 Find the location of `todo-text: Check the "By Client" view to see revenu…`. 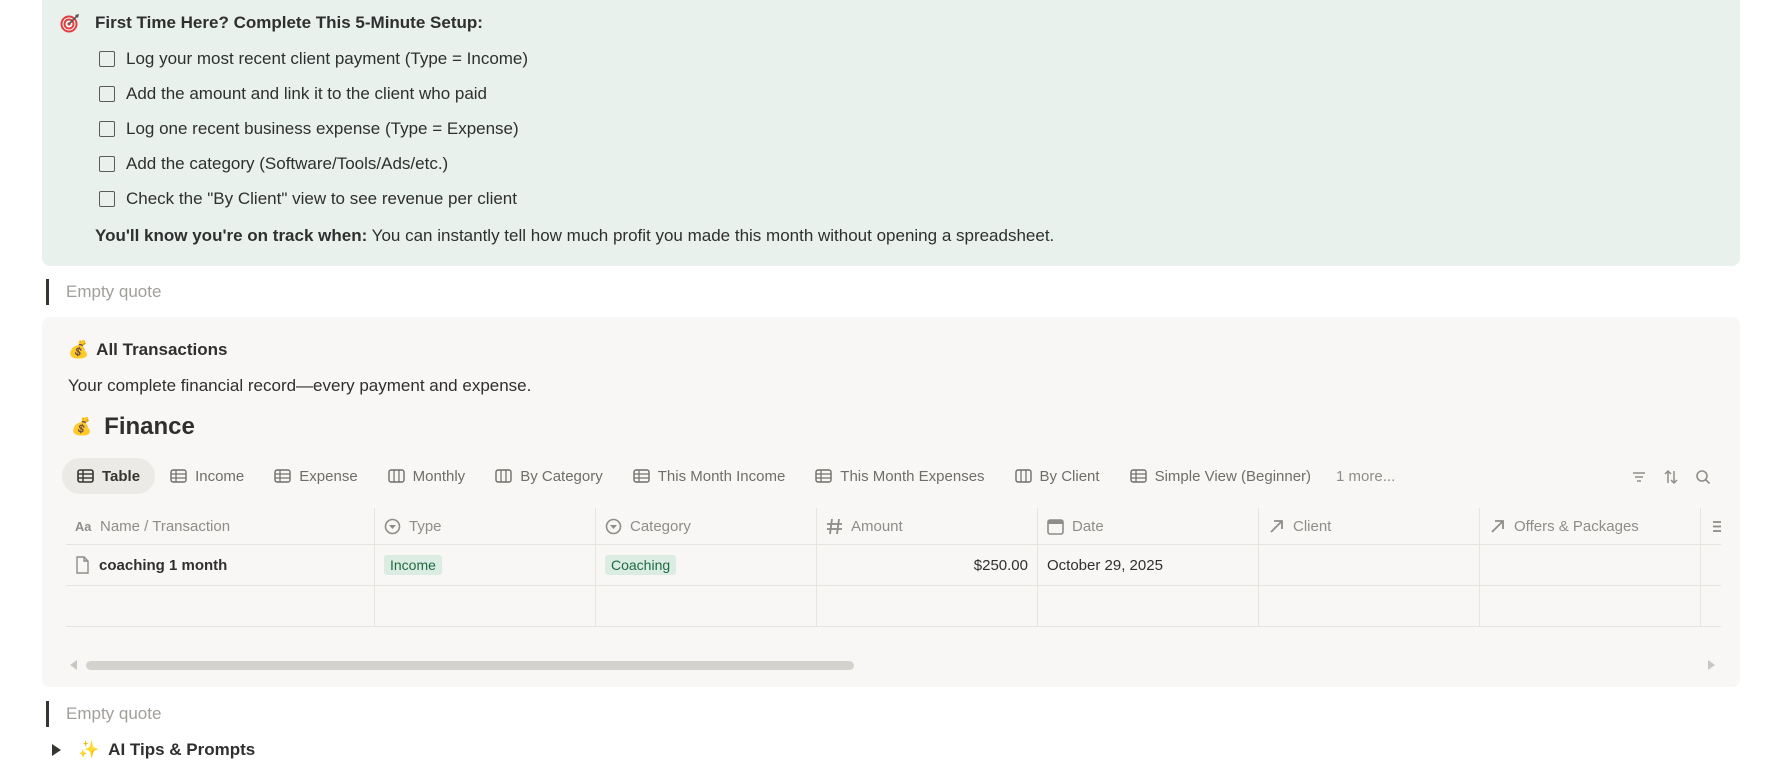

todo-text: Check the "By Client" view to see revenu… is located at coordinates (321, 198).